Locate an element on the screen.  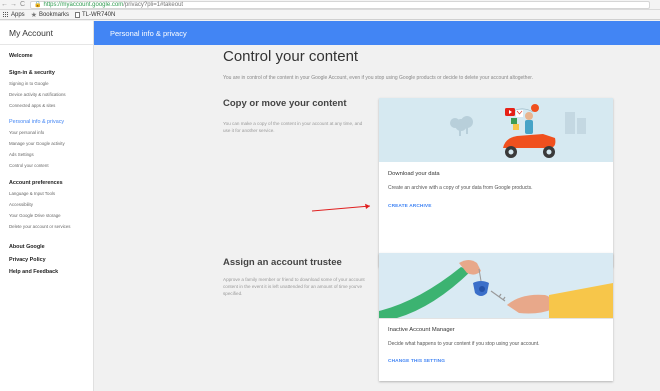
bookmark-bookmarks-label: Bookmarks is located at coordinates (53, 14).